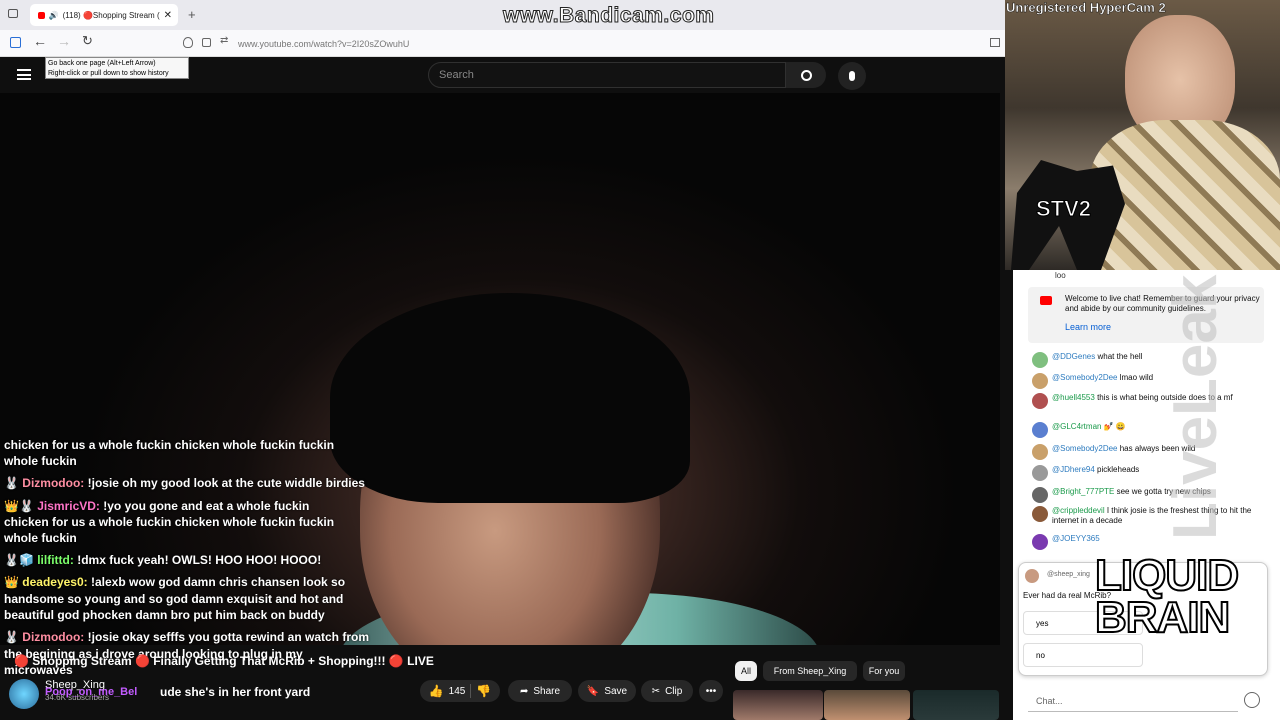  I want to click on browser-tab-active: 🔊 (118) 🔴Shopping Stream ( ✕, so click(104, 15).